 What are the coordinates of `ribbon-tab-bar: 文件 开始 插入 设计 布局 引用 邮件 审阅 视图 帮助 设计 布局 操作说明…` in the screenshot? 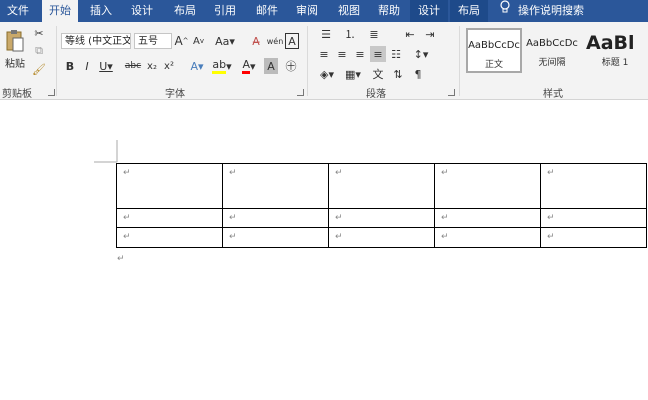 It's located at (324, 11).